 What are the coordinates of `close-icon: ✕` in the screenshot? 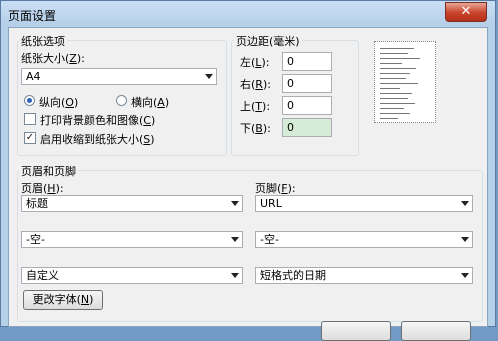 It's located at (466, 11).